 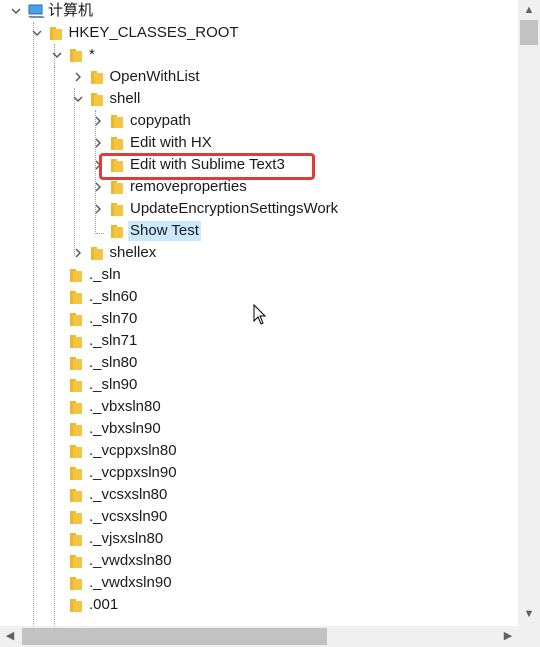 What do you see at coordinates (529, 313) in the screenshot?
I see `vertical-scrollbar: ▲ ▼` at bounding box center [529, 313].